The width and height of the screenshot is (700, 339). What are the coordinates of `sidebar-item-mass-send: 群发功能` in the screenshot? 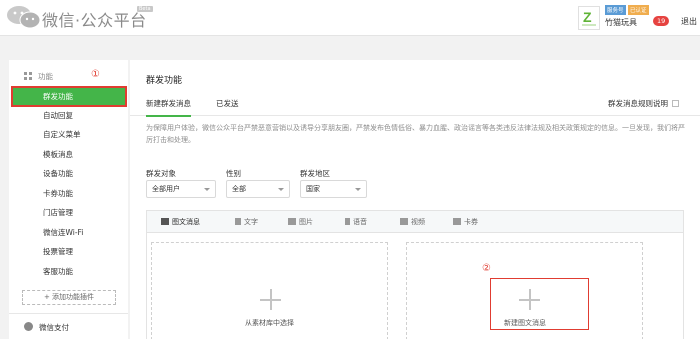 It's located at (69, 96).